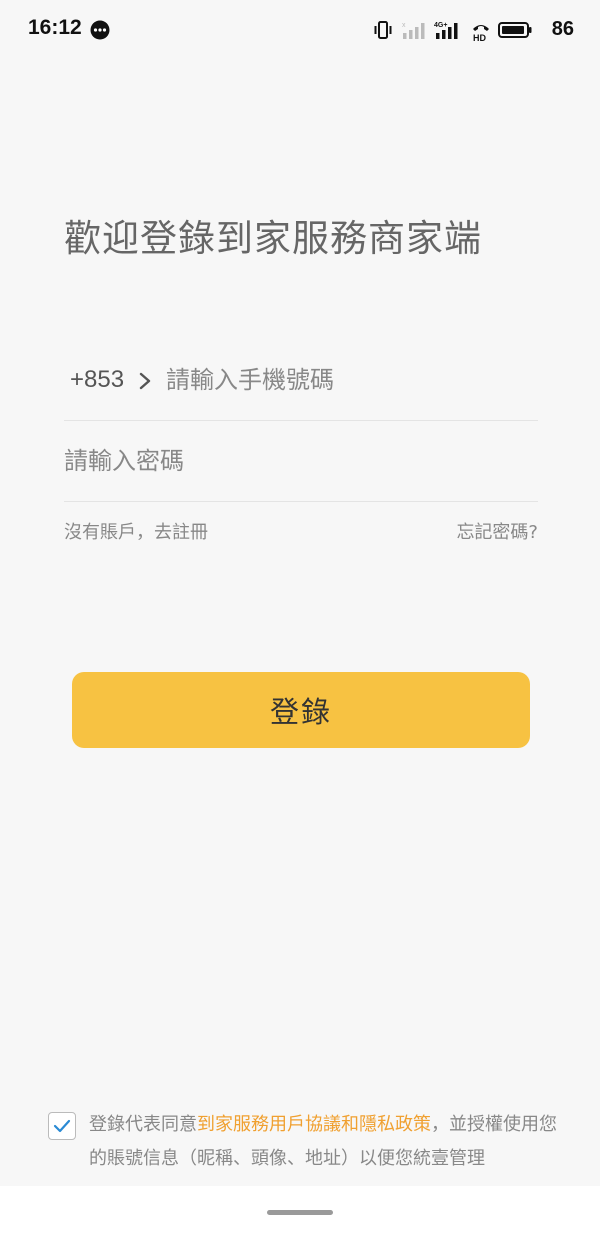 The height and width of the screenshot is (1240, 600). What do you see at coordinates (294, 461) in the screenshot?
I see `password-input` at bounding box center [294, 461].